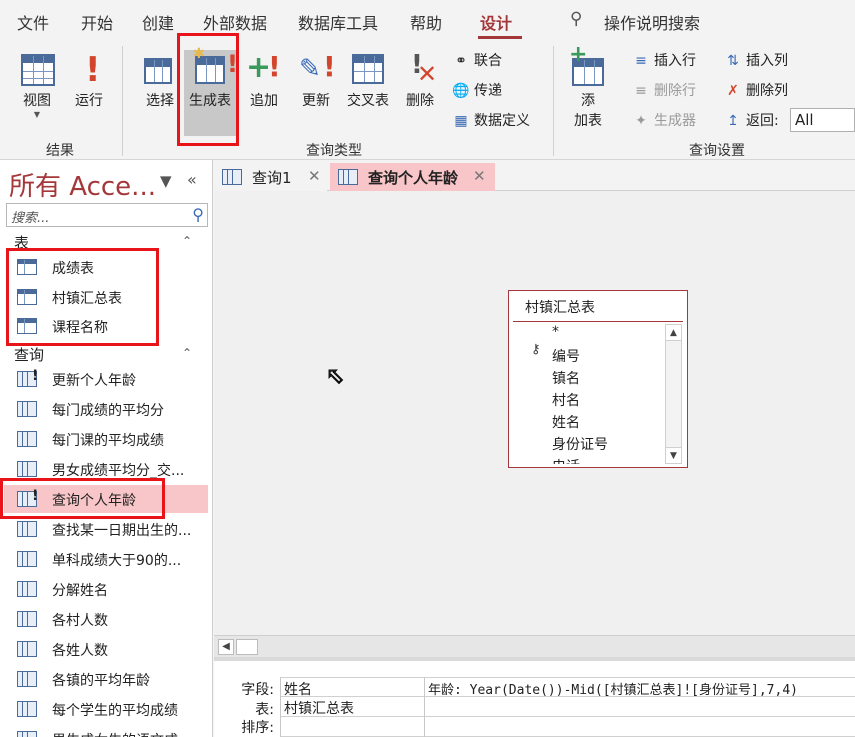  Describe the element at coordinates (477, 60) in the screenshot. I see `union-query-button: ⚭ 联合` at that location.